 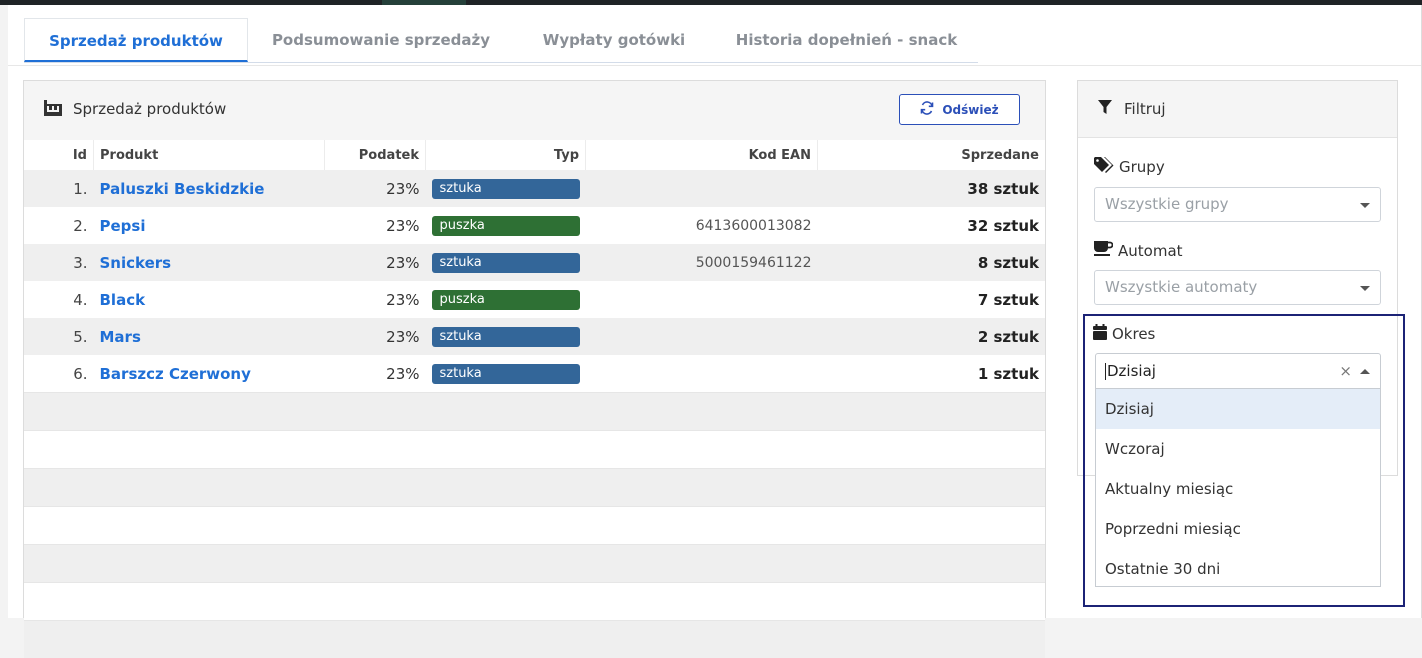 What do you see at coordinates (59, 336) in the screenshot?
I see `row-id: 5.` at bounding box center [59, 336].